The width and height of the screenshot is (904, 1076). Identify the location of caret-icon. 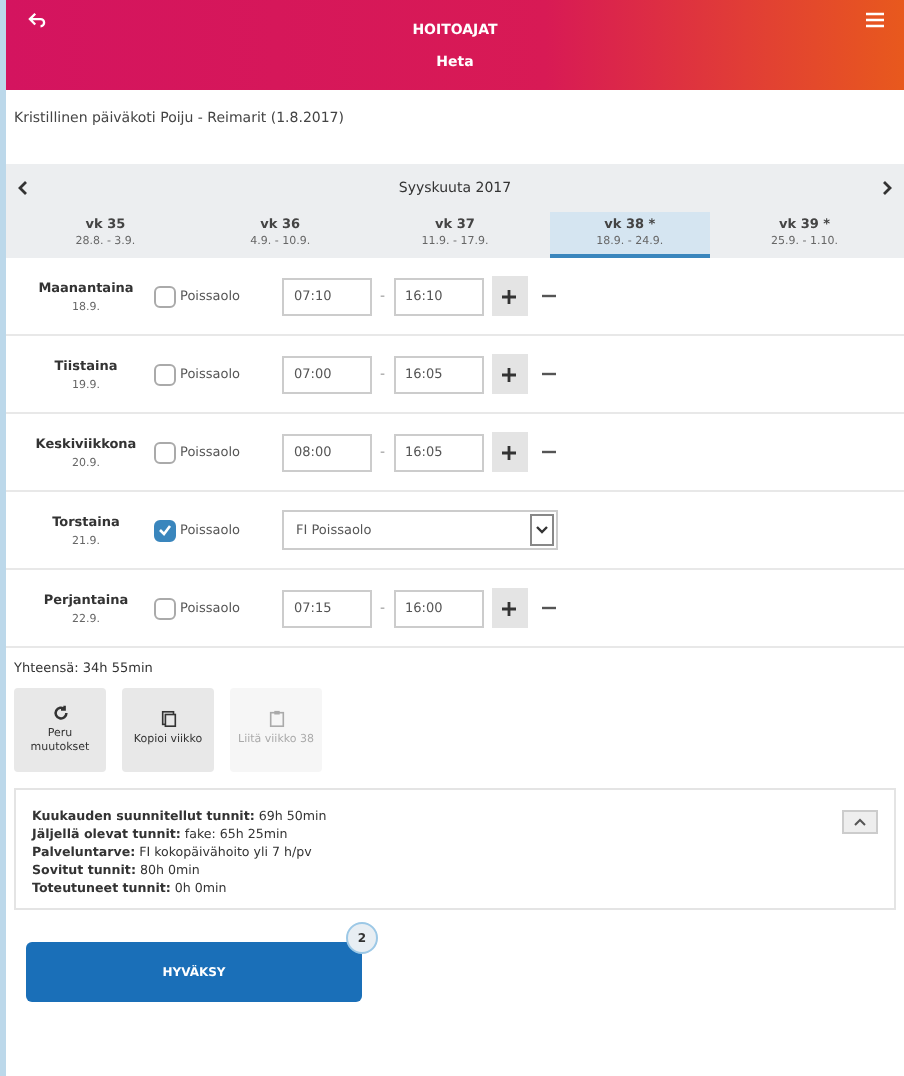
(542, 530).